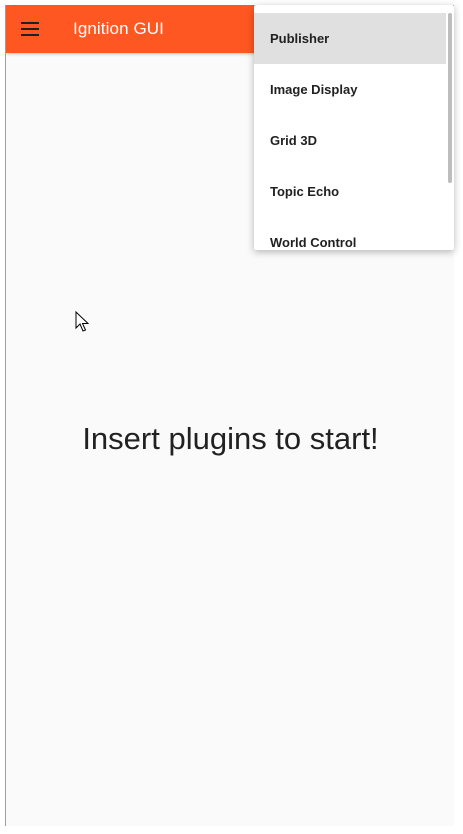 The height and width of the screenshot is (834, 463). I want to click on empty-state-message: Insert plugins to start!, so click(230, 438).